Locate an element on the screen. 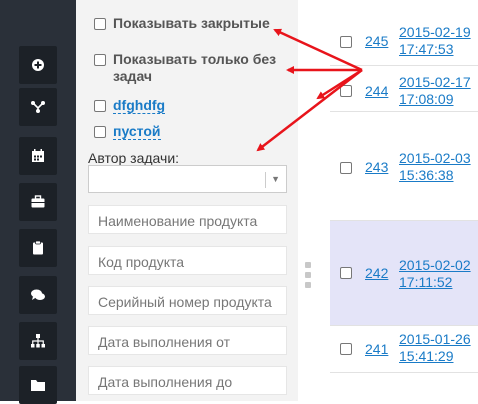  task-time: 17:08:09 is located at coordinates (426, 99).